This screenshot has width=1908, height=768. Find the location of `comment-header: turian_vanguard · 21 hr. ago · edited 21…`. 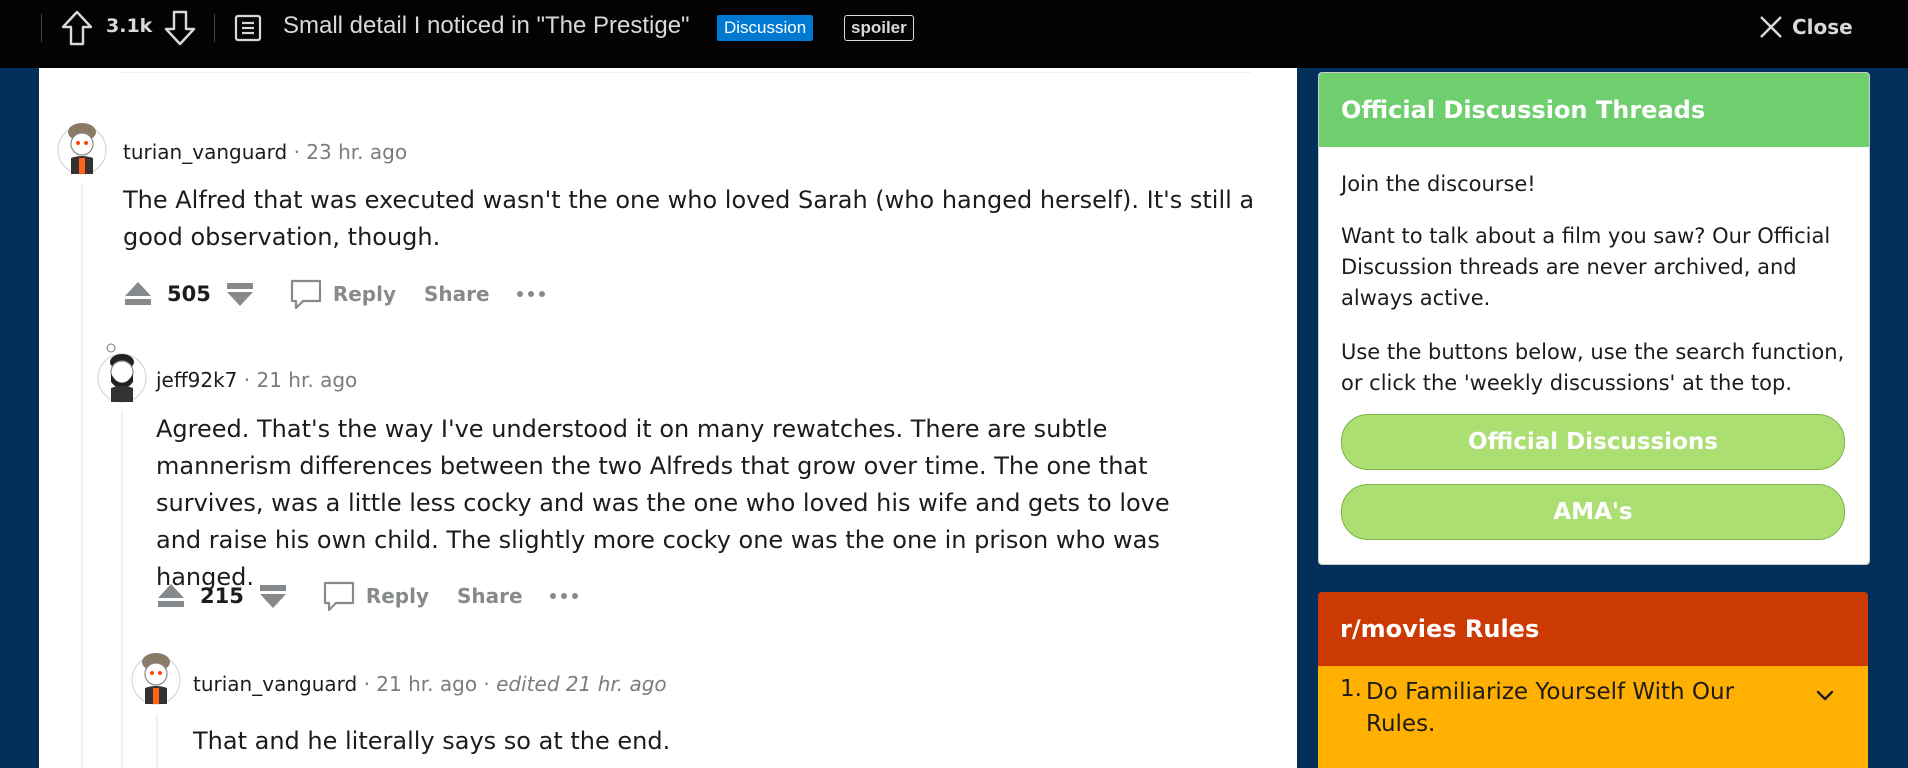

comment-header: turian_vanguard · 21 hr. ago · edited 21… is located at coordinates (430, 684).